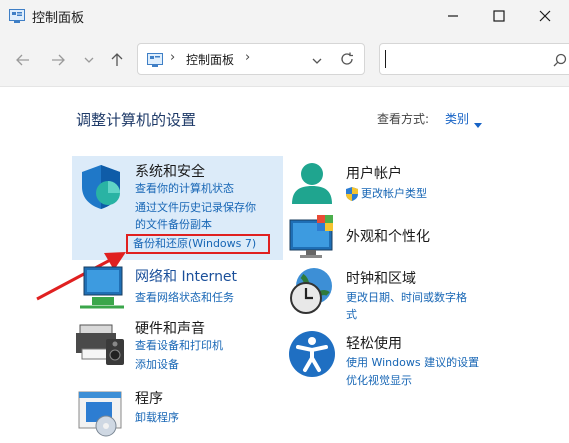 The image size is (569, 443). Describe the element at coordinates (198, 244) in the screenshot. I see `annotation-highlight-box` at that location.